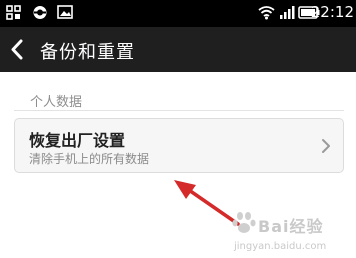  Describe the element at coordinates (280, 246) in the screenshot. I see `watermark-url: jingyan.baidu.com` at that location.